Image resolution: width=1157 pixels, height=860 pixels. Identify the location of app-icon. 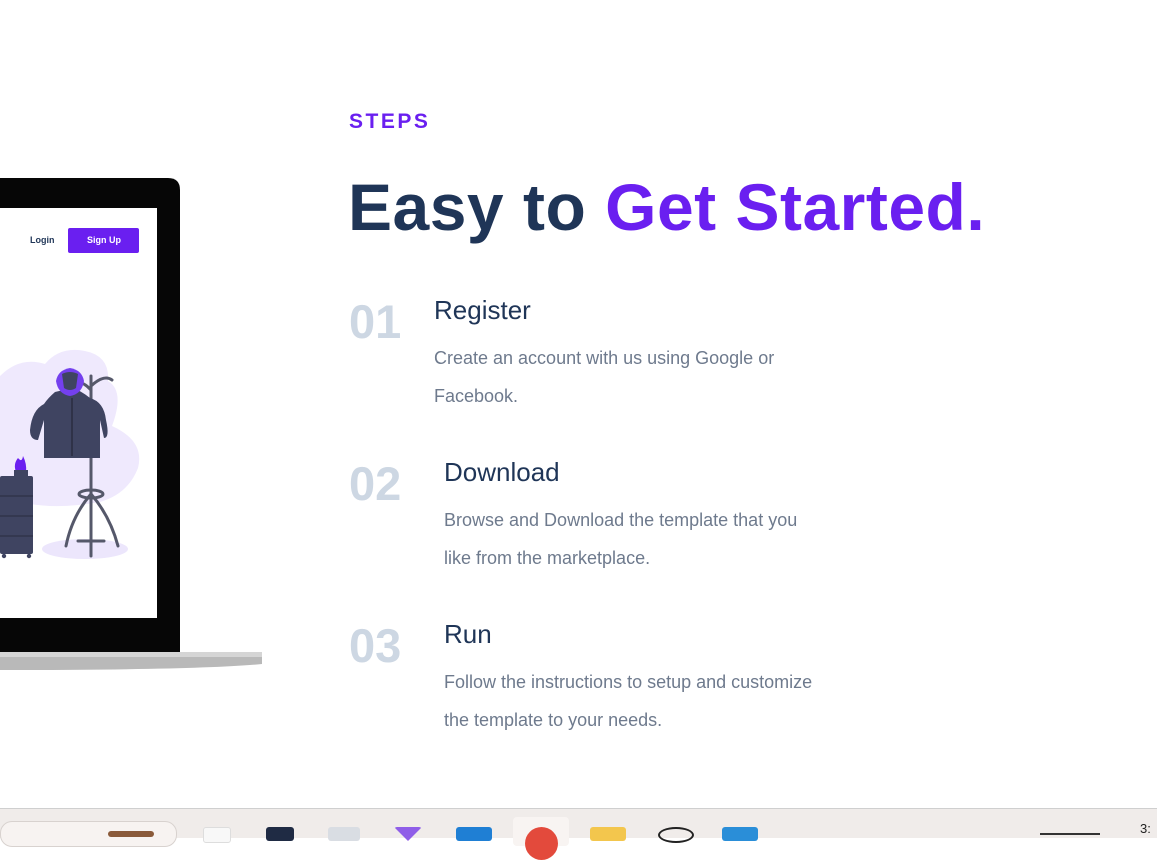
(344, 834).